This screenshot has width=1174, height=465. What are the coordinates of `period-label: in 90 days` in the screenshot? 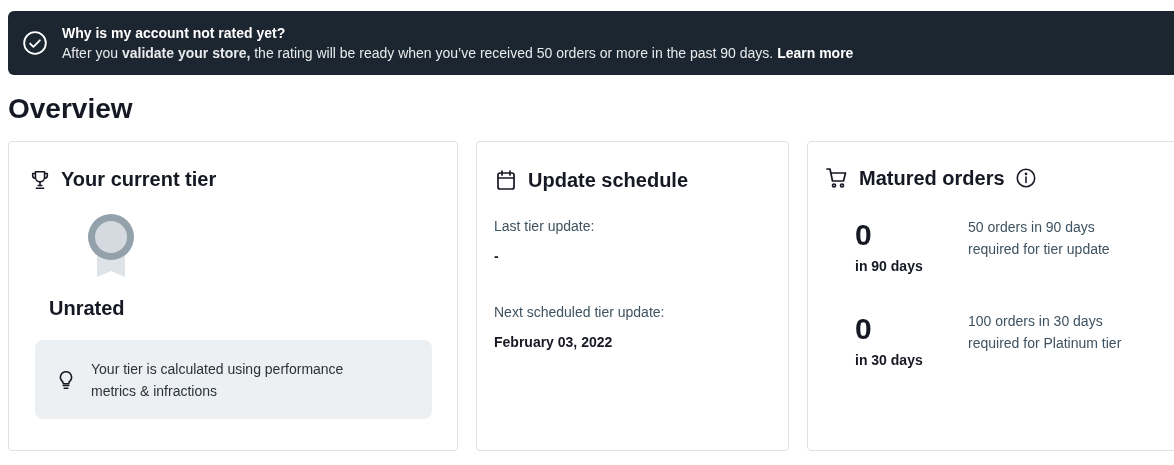 It's located at (889, 266).